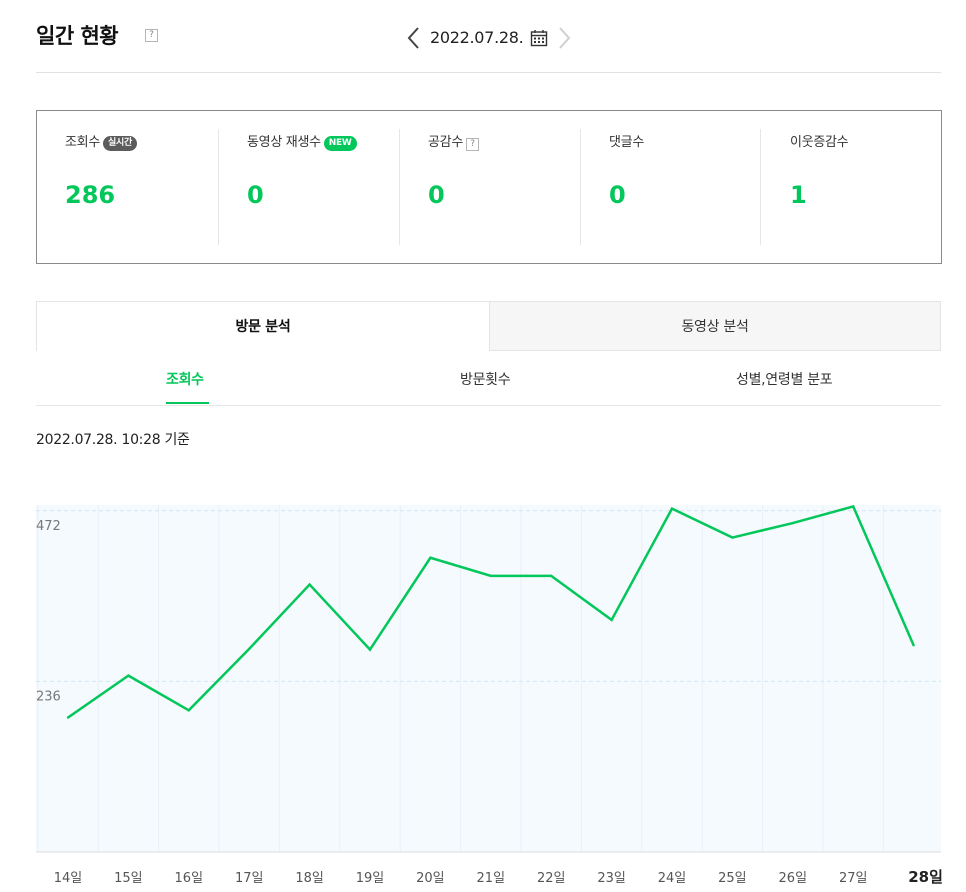 This screenshot has height=892, width=966. I want to click on current-date: 2022.07.28., so click(477, 37).